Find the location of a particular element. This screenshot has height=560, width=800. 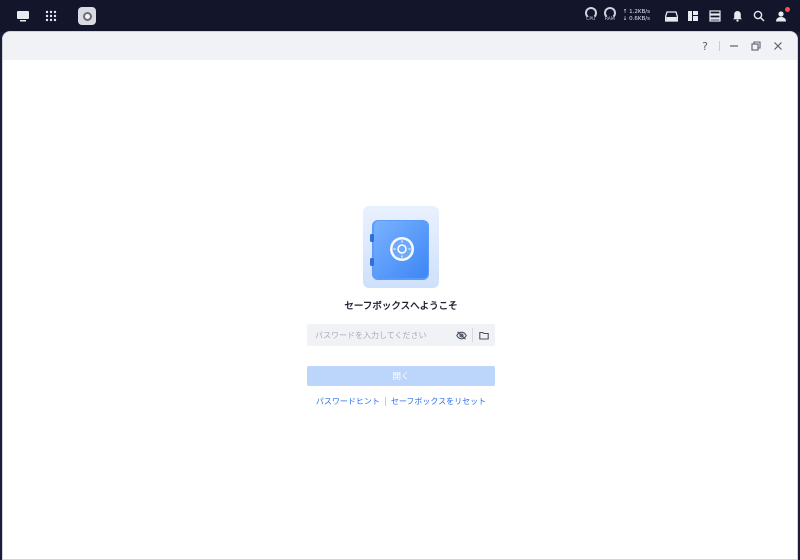

help-links: パスワードヒント セーフボックスをリセット is located at coordinates (401, 401).